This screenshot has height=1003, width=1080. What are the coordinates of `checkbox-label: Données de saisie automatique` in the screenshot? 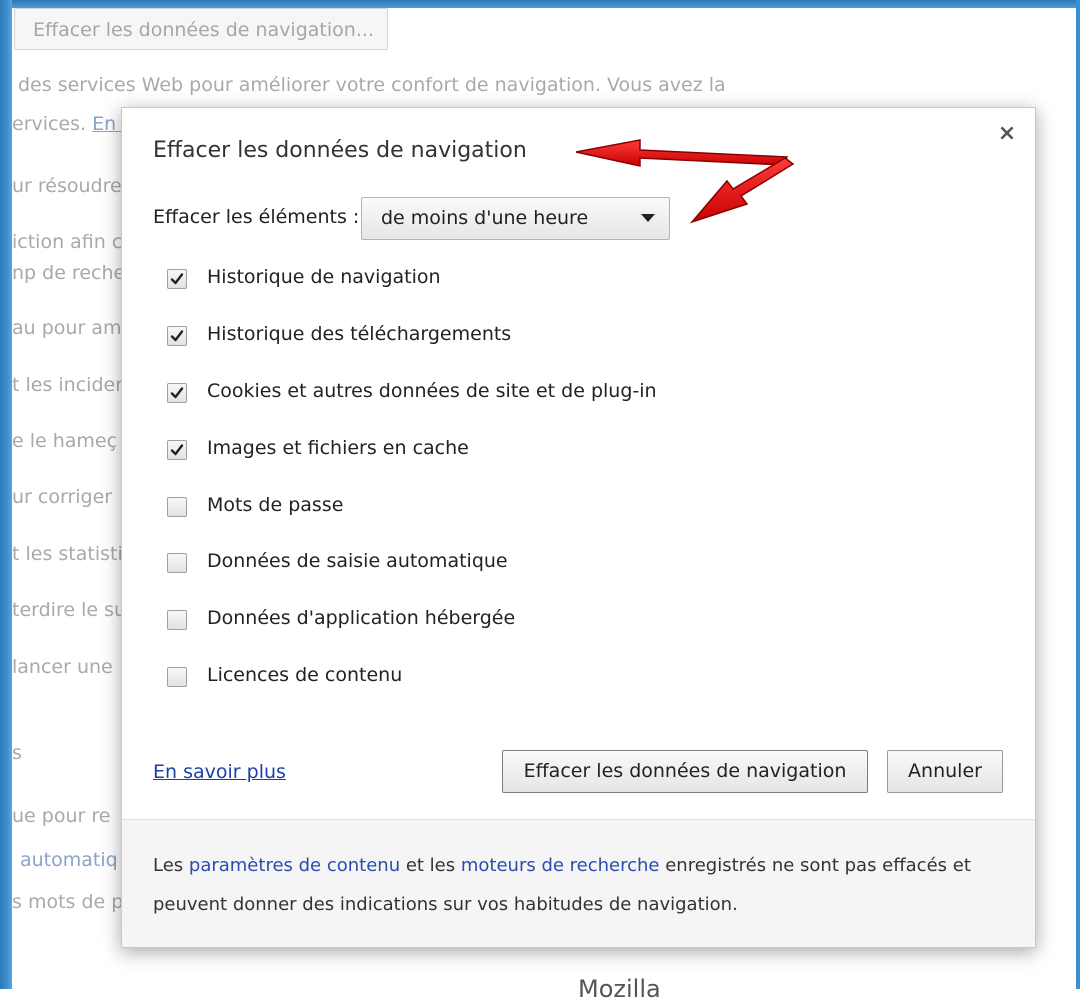 It's located at (357, 561).